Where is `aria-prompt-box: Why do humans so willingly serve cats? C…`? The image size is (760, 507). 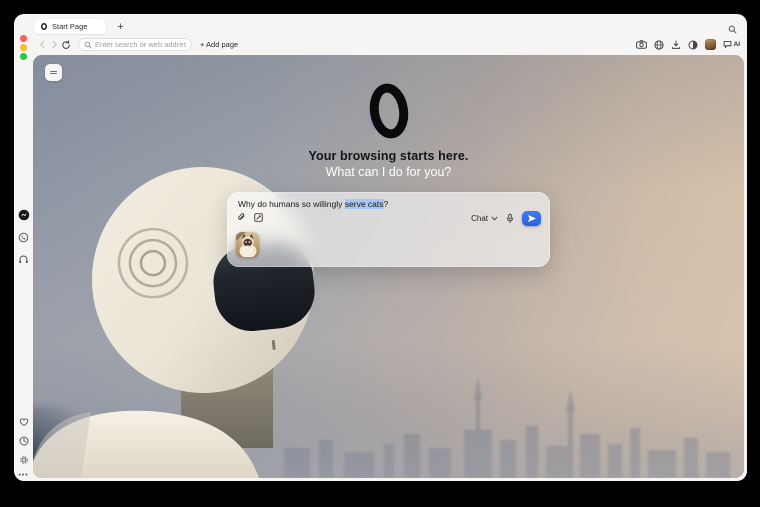
aria-prompt-box: Why do humans so willingly serve cats? C… is located at coordinates (388, 229).